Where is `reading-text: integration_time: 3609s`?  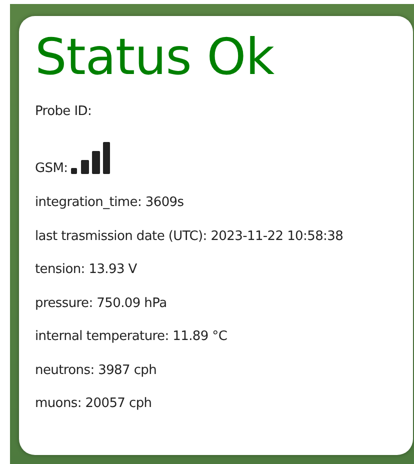 reading-text: integration_time: 3609s is located at coordinates (110, 203).